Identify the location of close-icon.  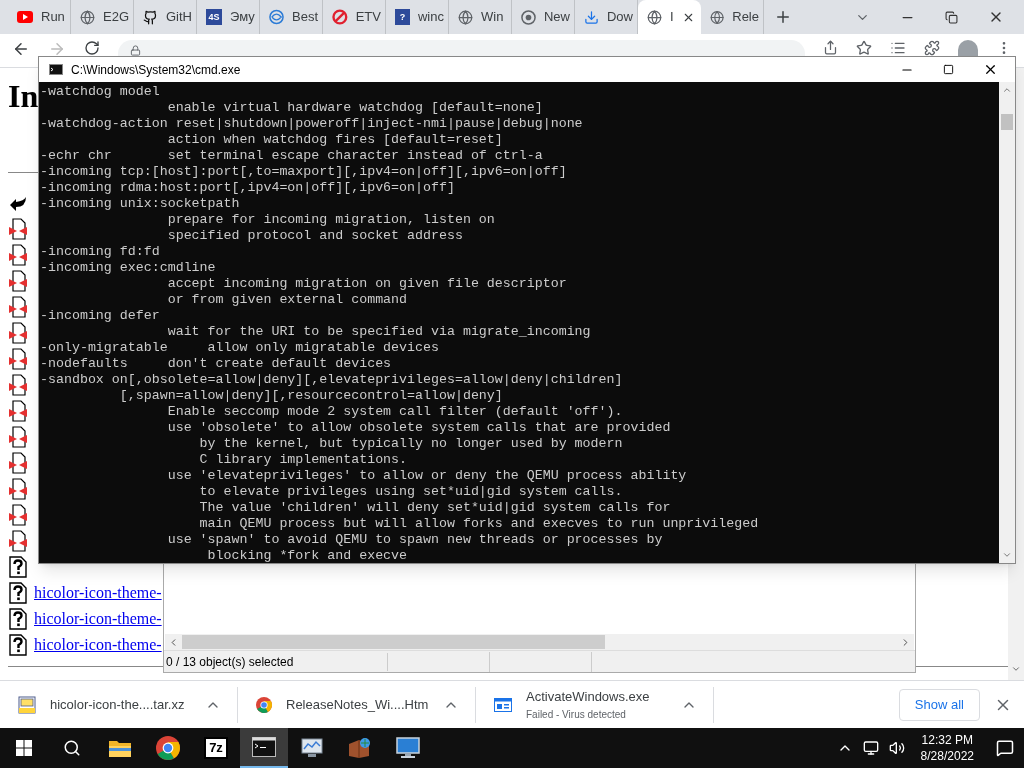
(990, 69).